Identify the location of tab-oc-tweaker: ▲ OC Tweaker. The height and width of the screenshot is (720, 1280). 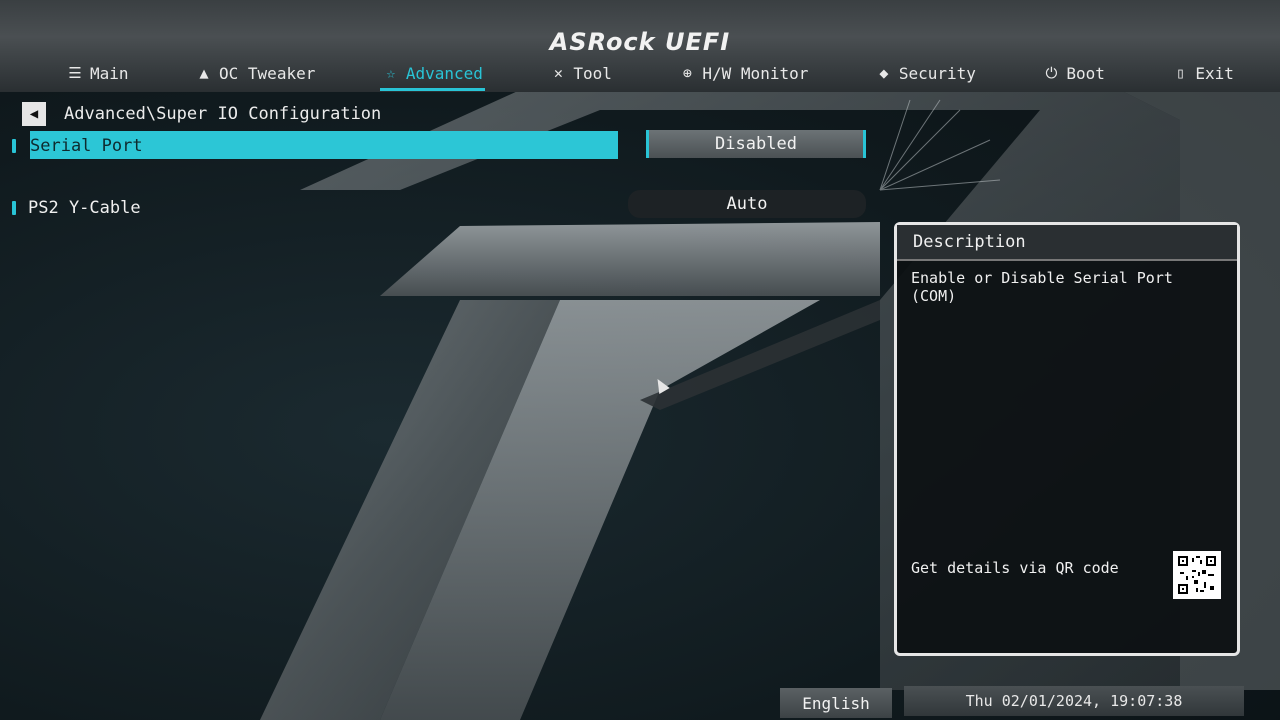
(255, 73).